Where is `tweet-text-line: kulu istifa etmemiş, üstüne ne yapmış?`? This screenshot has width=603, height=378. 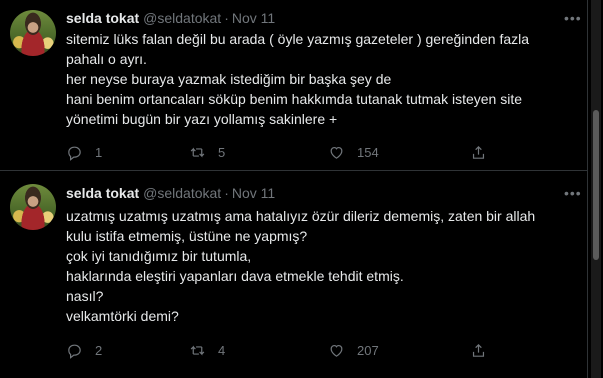
tweet-text-line: kulu istifa etmemiş, üstüne ne yapmış? is located at coordinates (187, 236).